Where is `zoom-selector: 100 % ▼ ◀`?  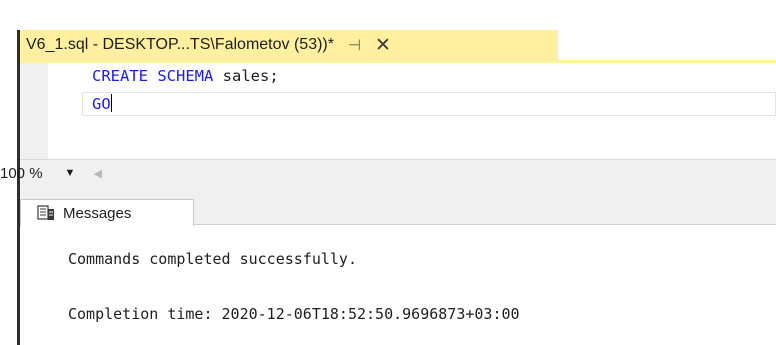
zoom-selector: 100 % ▼ ◀ is located at coordinates (70, 173).